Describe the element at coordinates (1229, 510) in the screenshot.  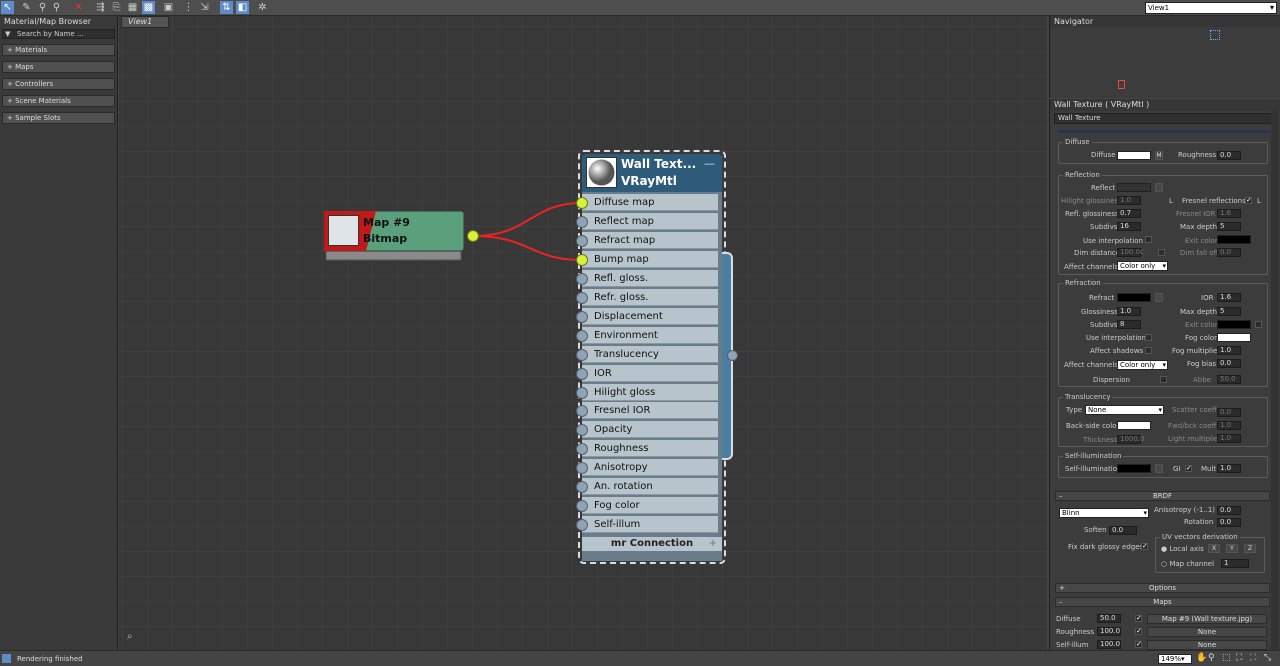
I see `anisotropy-field: 0.0` at that location.